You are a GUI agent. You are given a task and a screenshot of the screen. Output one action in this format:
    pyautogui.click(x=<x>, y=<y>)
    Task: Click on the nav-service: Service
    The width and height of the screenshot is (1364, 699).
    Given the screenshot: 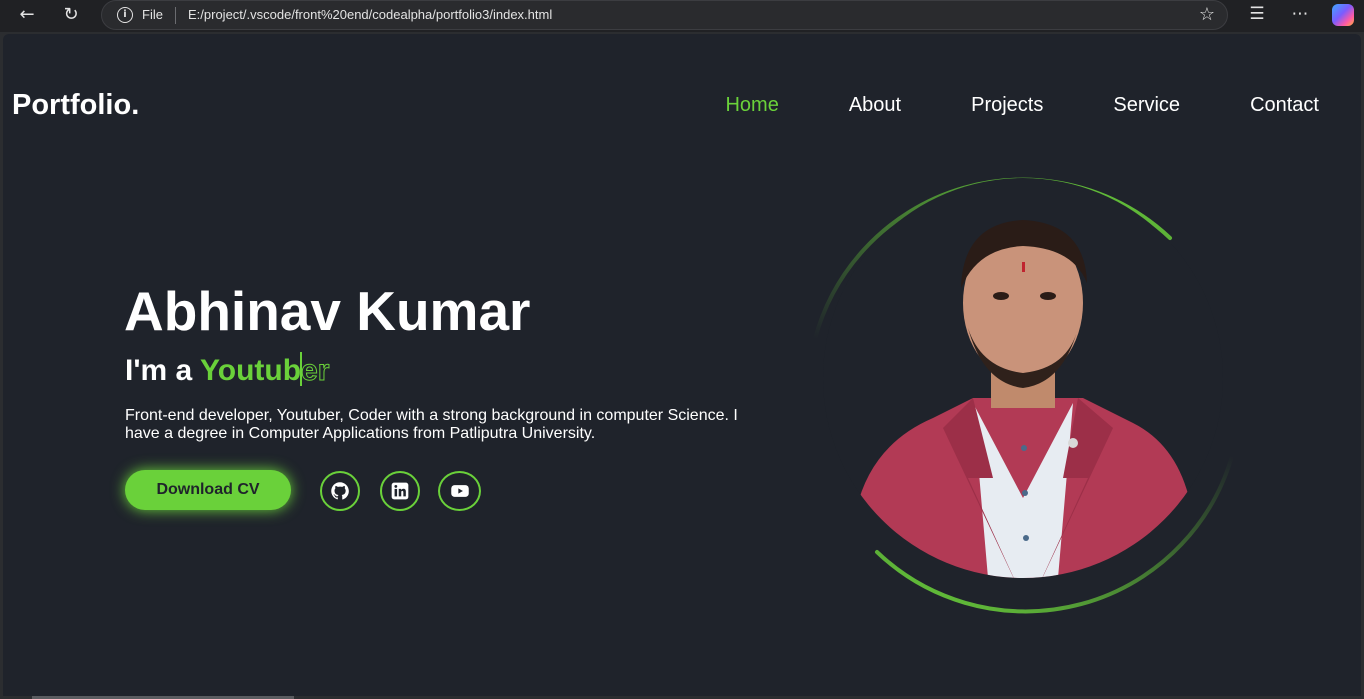 What is the action you would take?
    pyautogui.click(x=1146, y=105)
    